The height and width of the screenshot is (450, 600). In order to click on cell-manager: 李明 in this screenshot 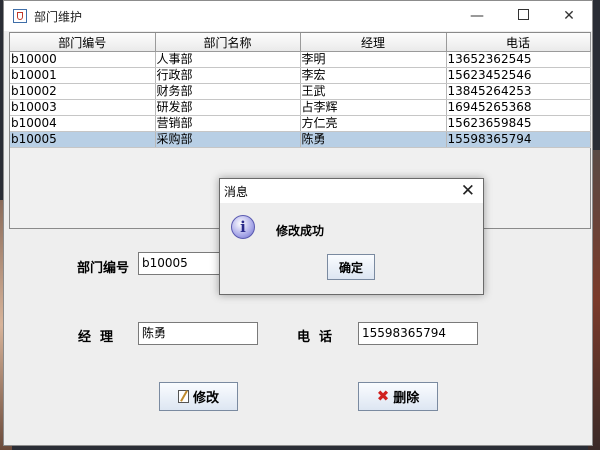, I will do `click(373, 59)`.